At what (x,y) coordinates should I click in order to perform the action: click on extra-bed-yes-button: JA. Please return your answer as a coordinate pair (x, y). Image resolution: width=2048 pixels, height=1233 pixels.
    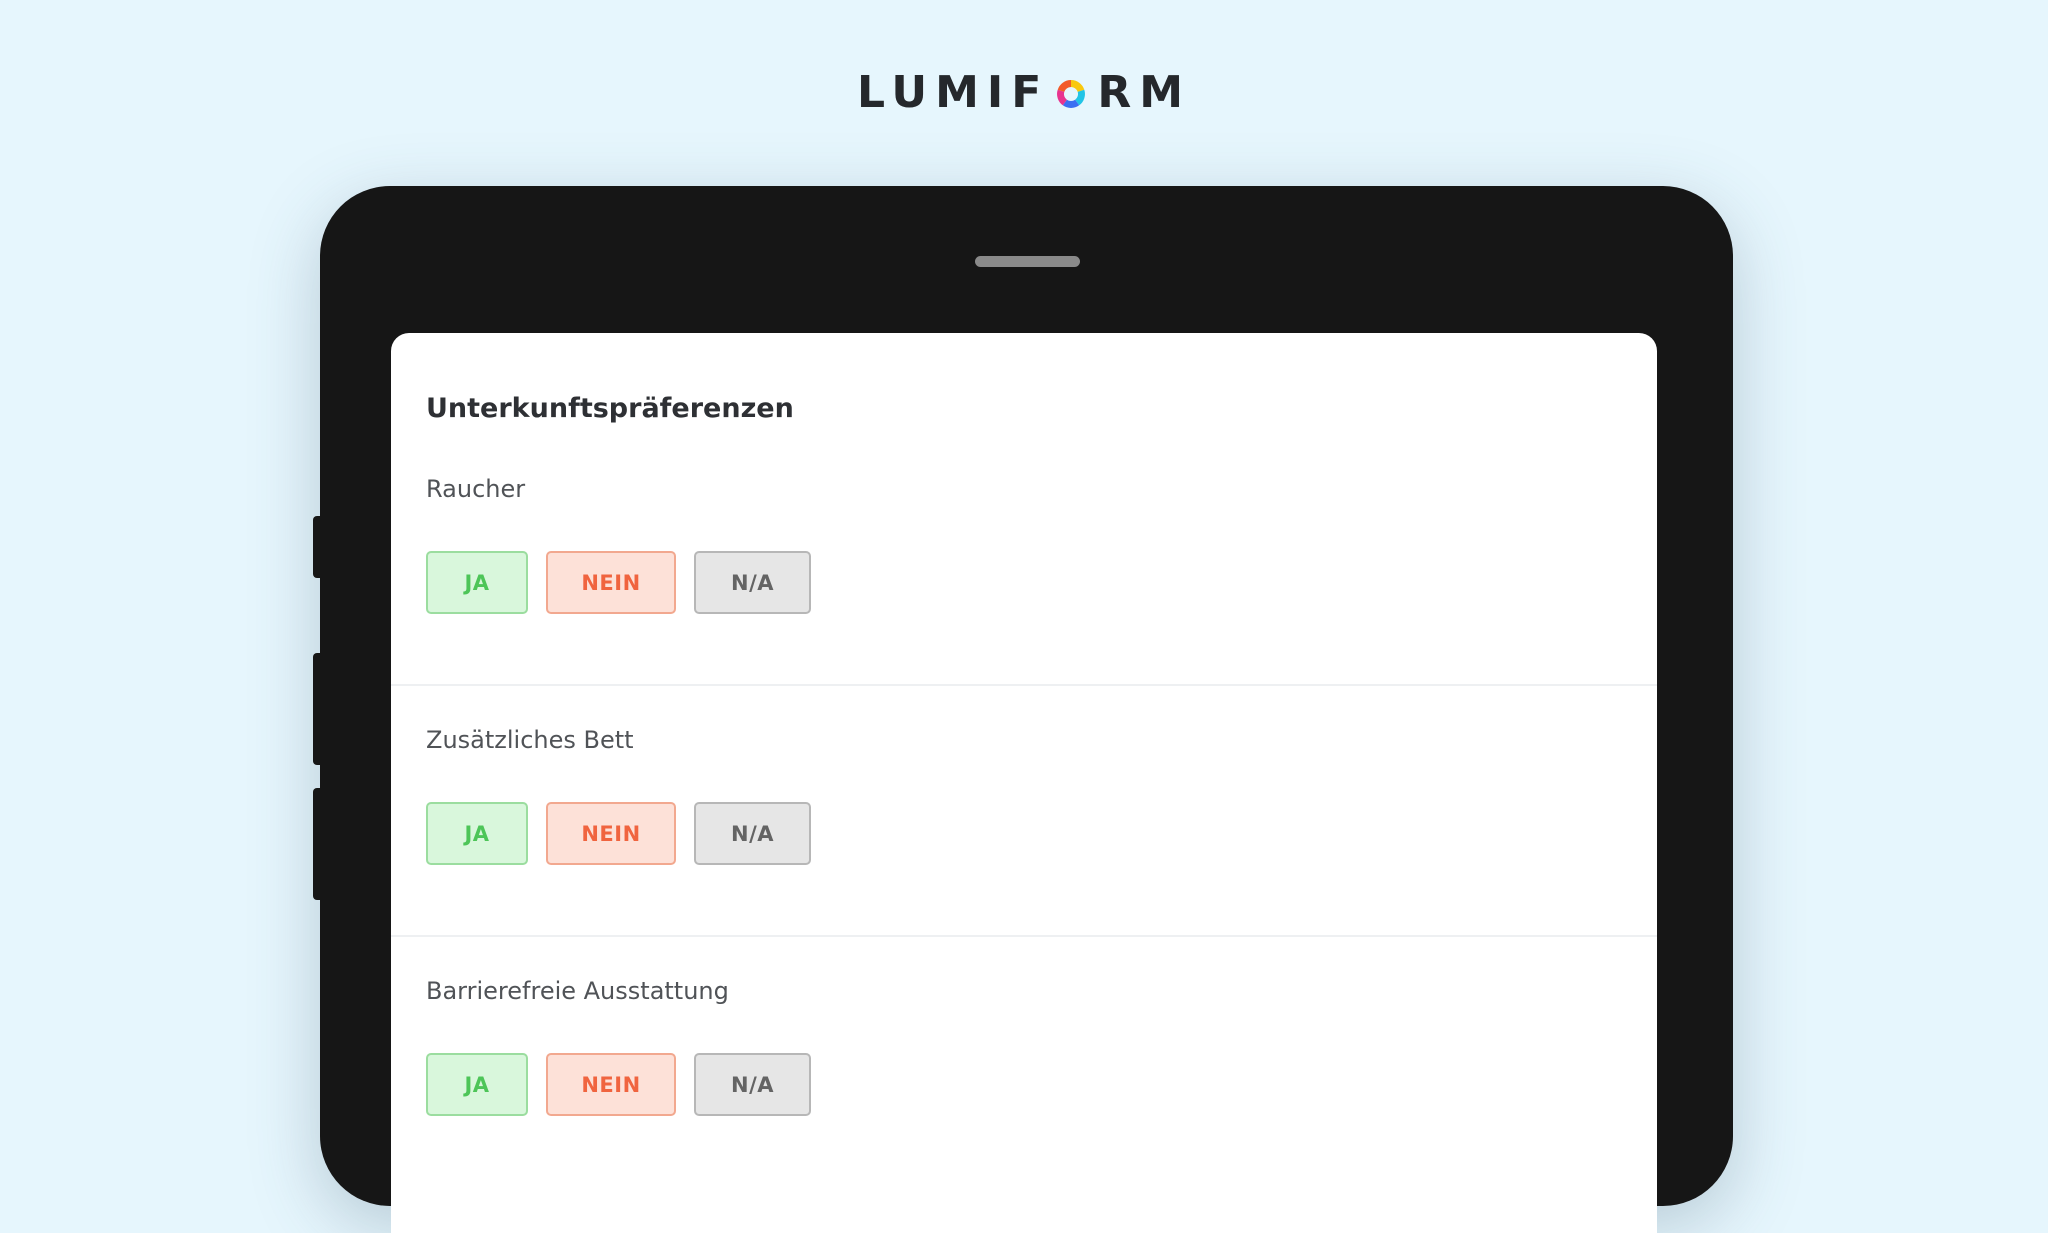
    Looking at the image, I should click on (477, 833).